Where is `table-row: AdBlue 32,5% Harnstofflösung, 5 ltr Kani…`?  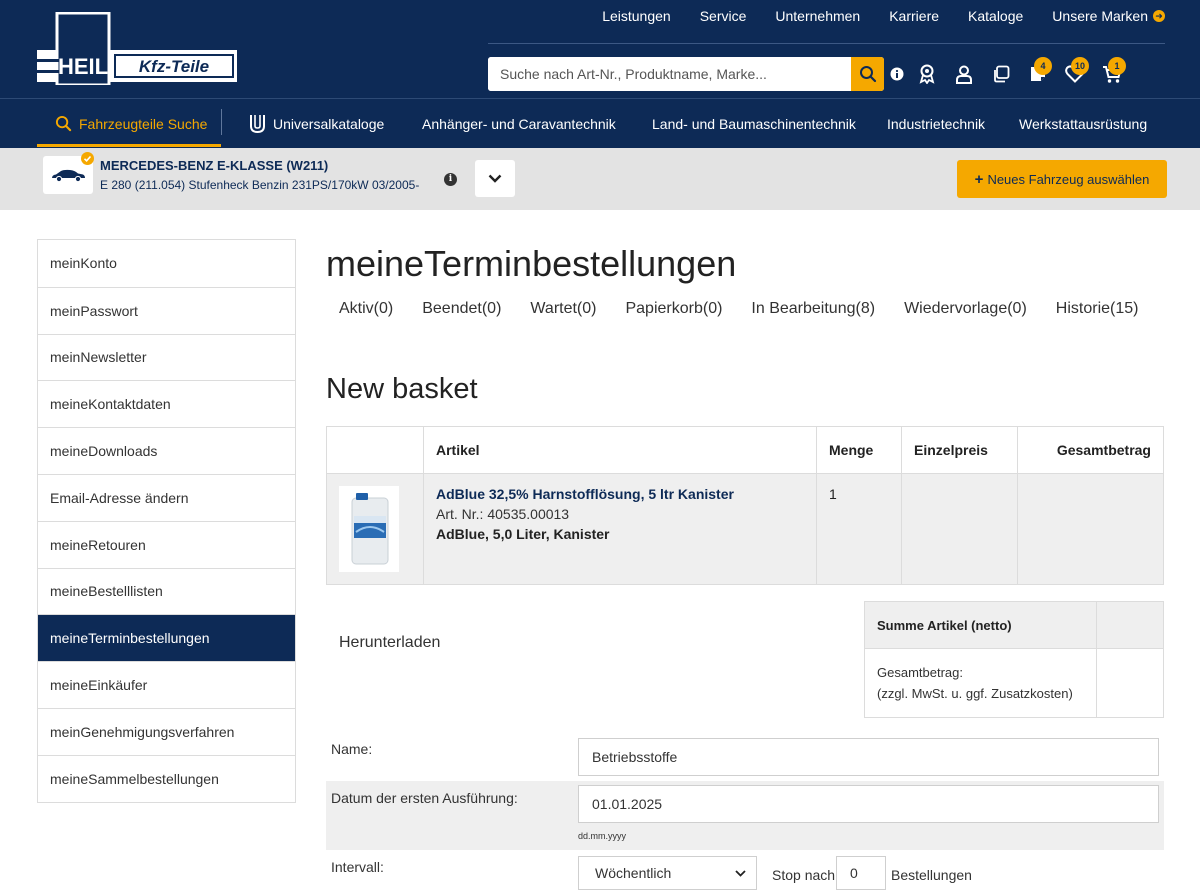
table-row: AdBlue 32,5% Harnstofflösung, 5 ltr Kani… is located at coordinates (745, 529).